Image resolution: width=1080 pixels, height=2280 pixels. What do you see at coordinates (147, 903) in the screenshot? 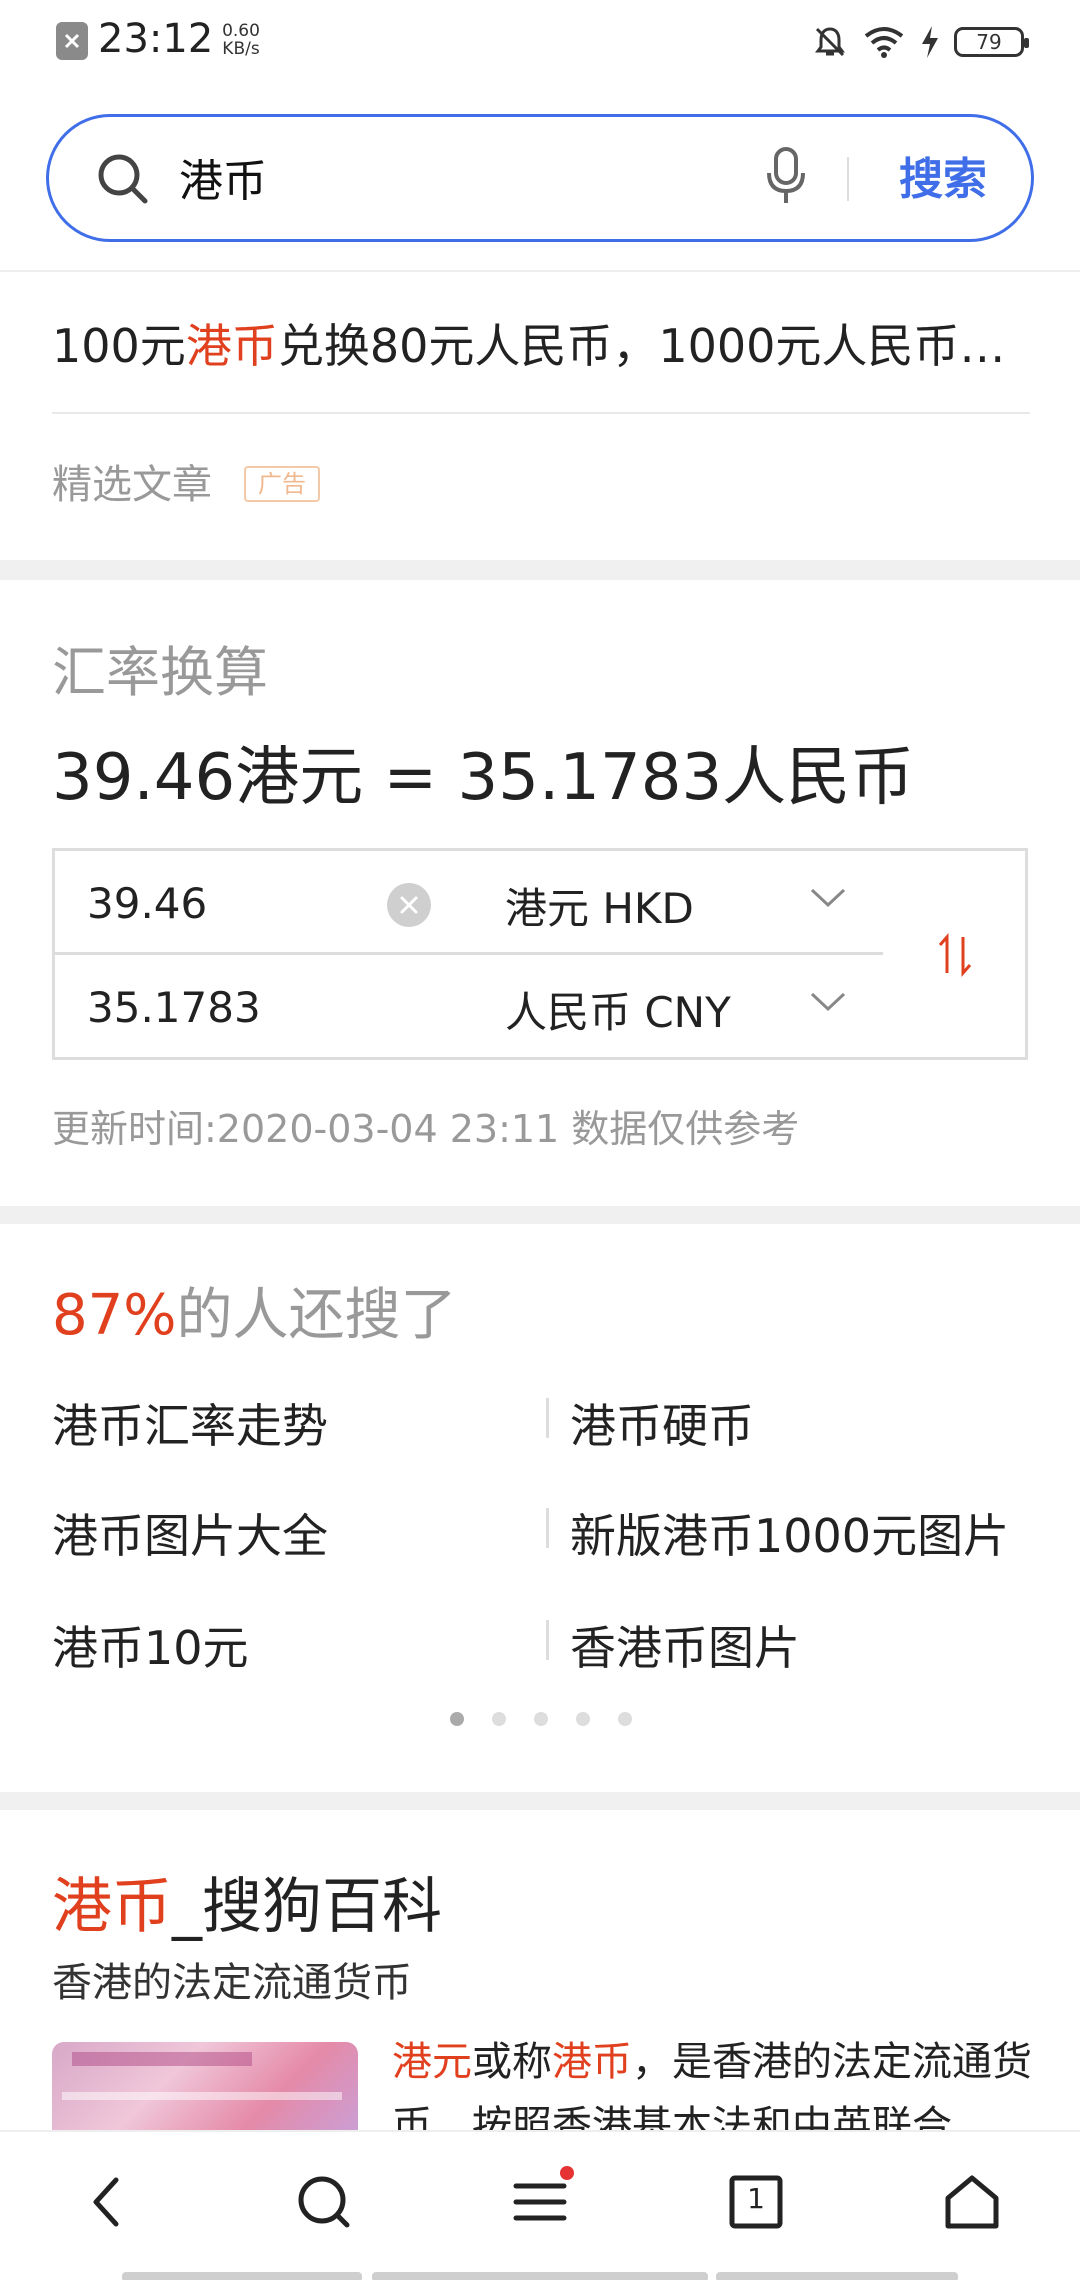
I see `from-amount-value: 39.46` at bounding box center [147, 903].